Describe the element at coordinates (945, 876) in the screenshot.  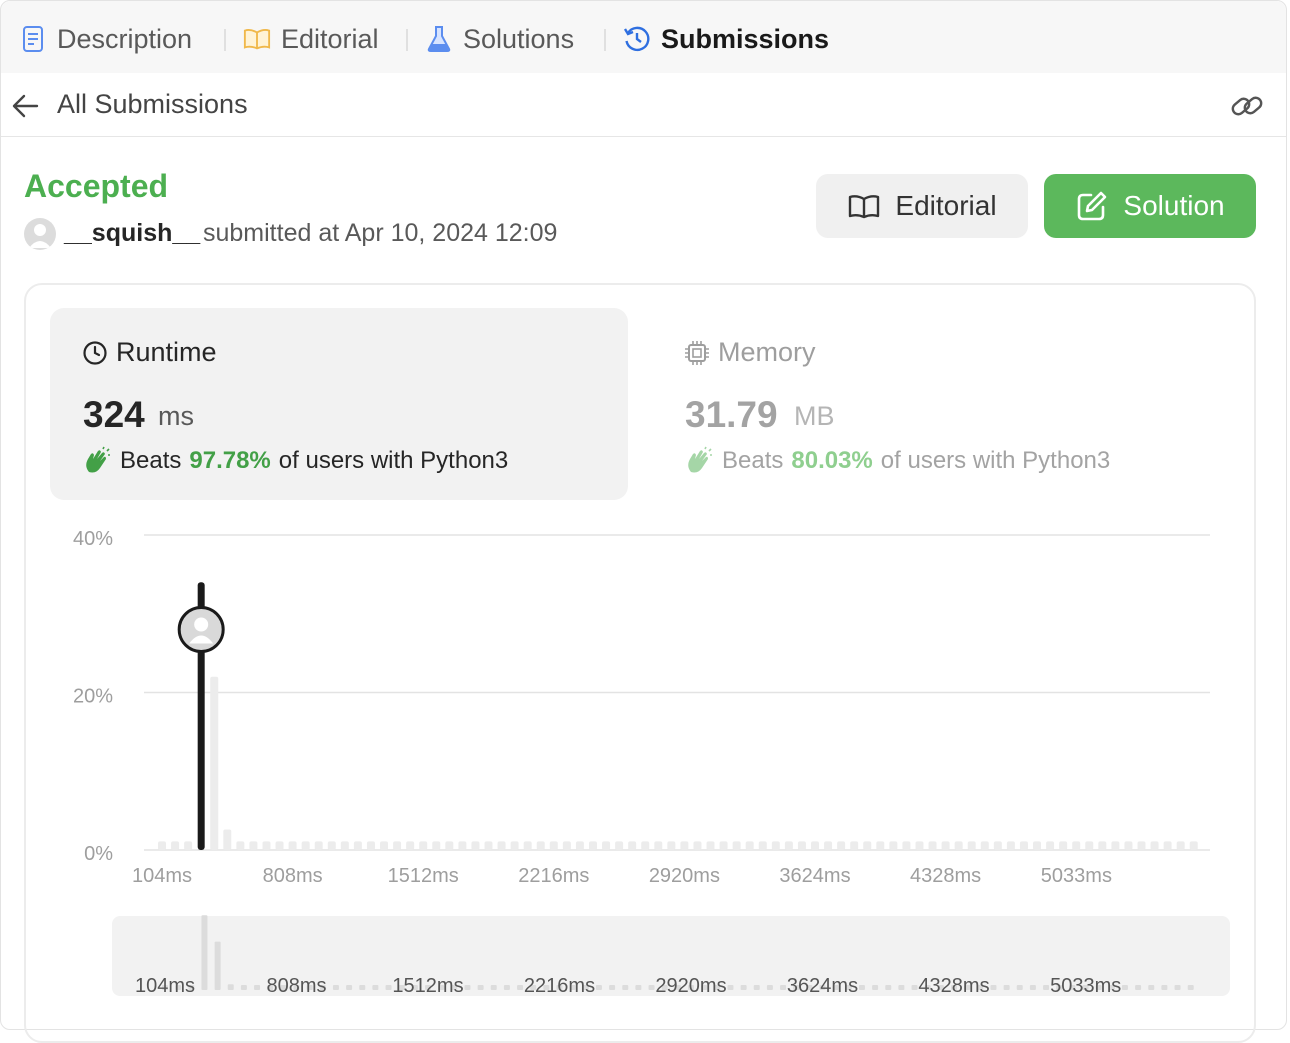
I see `x-tick-label: 4328ms` at that location.